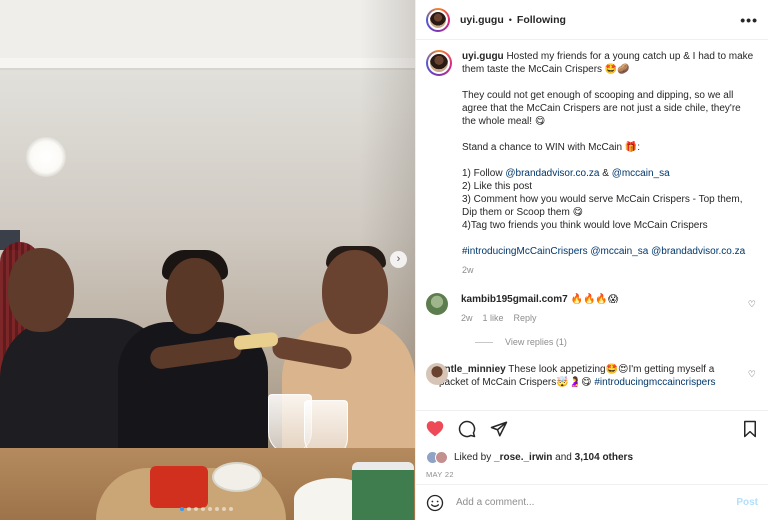 Image resolution: width=768 pixels, height=520 pixels. Describe the element at coordinates (592, 20) in the screenshot. I see `post-header: uyi.gugu • Following •••` at that location.